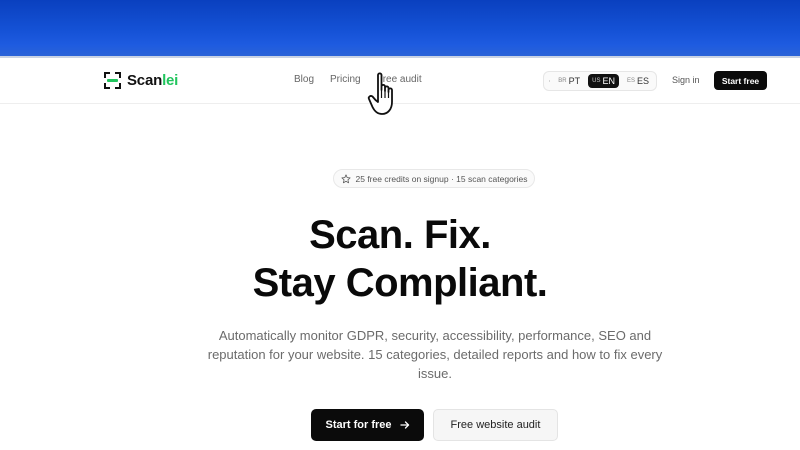 The image size is (800, 450). Describe the element at coordinates (345, 178) in the screenshot. I see `star-icon` at that location.